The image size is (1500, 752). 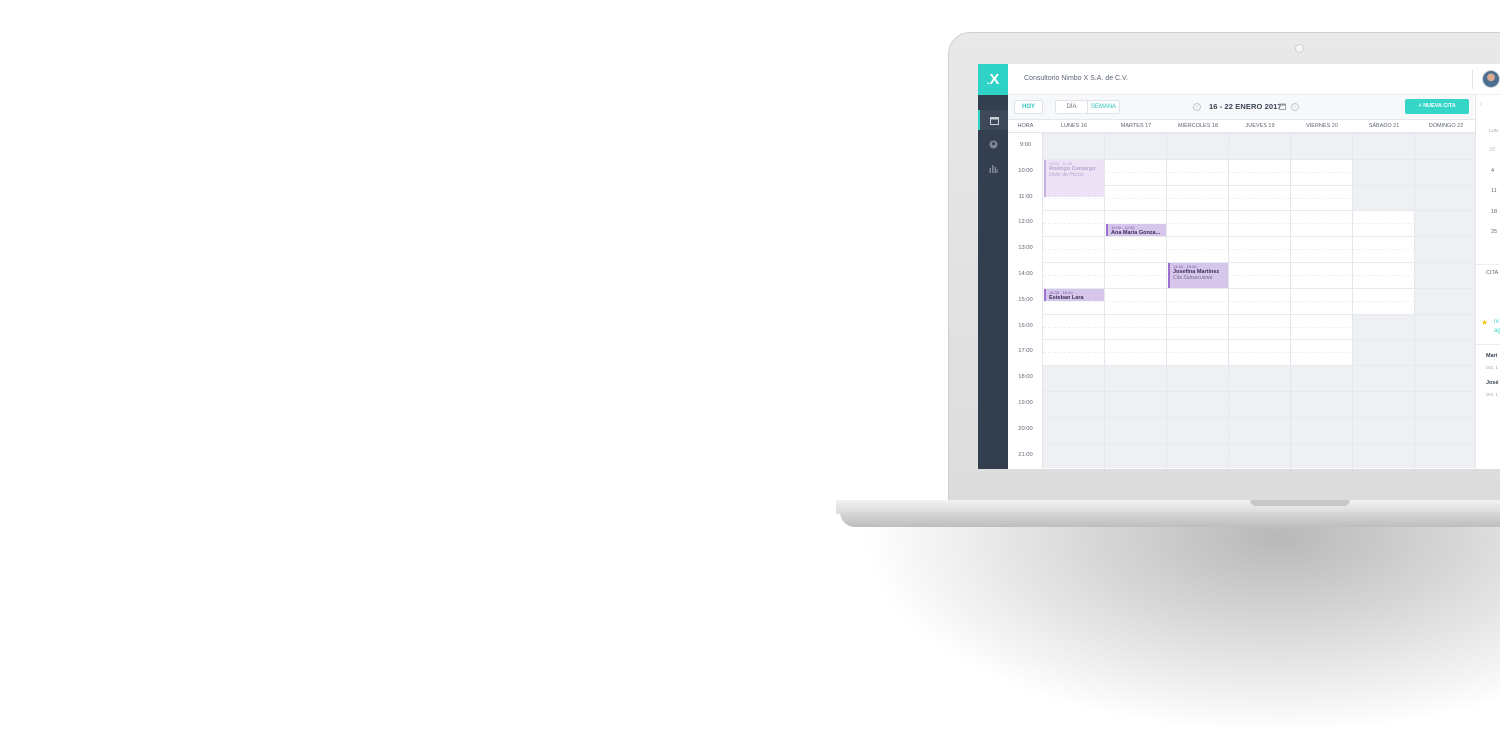 I want to click on laptop-notch, so click(x=1300, y=503).